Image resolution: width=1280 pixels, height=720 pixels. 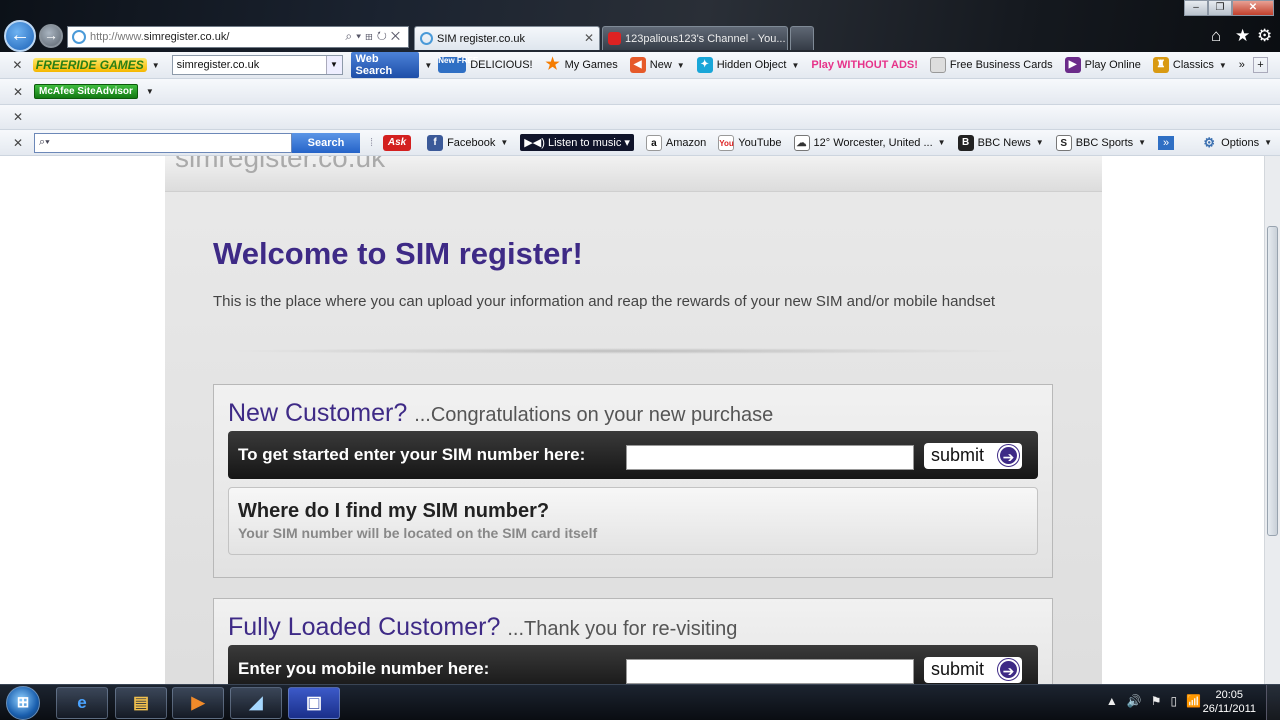 What do you see at coordinates (51, 36) in the screenshot?
I see `forward-button: →` at bounding box center [51, 36].